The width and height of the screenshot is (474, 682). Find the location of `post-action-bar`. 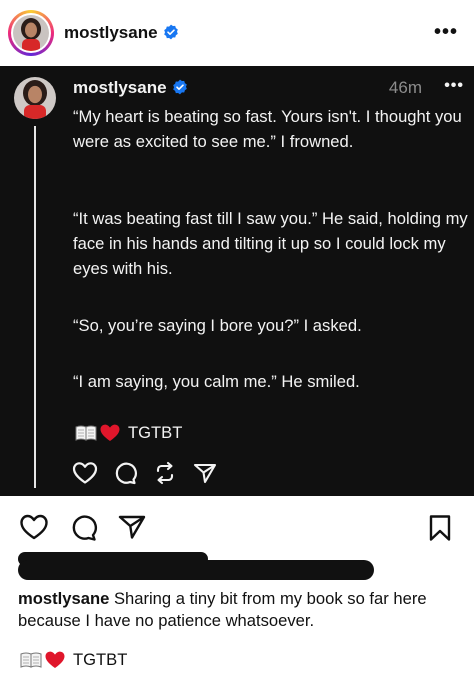

post-action-bar is located at coordinates (83, 527).